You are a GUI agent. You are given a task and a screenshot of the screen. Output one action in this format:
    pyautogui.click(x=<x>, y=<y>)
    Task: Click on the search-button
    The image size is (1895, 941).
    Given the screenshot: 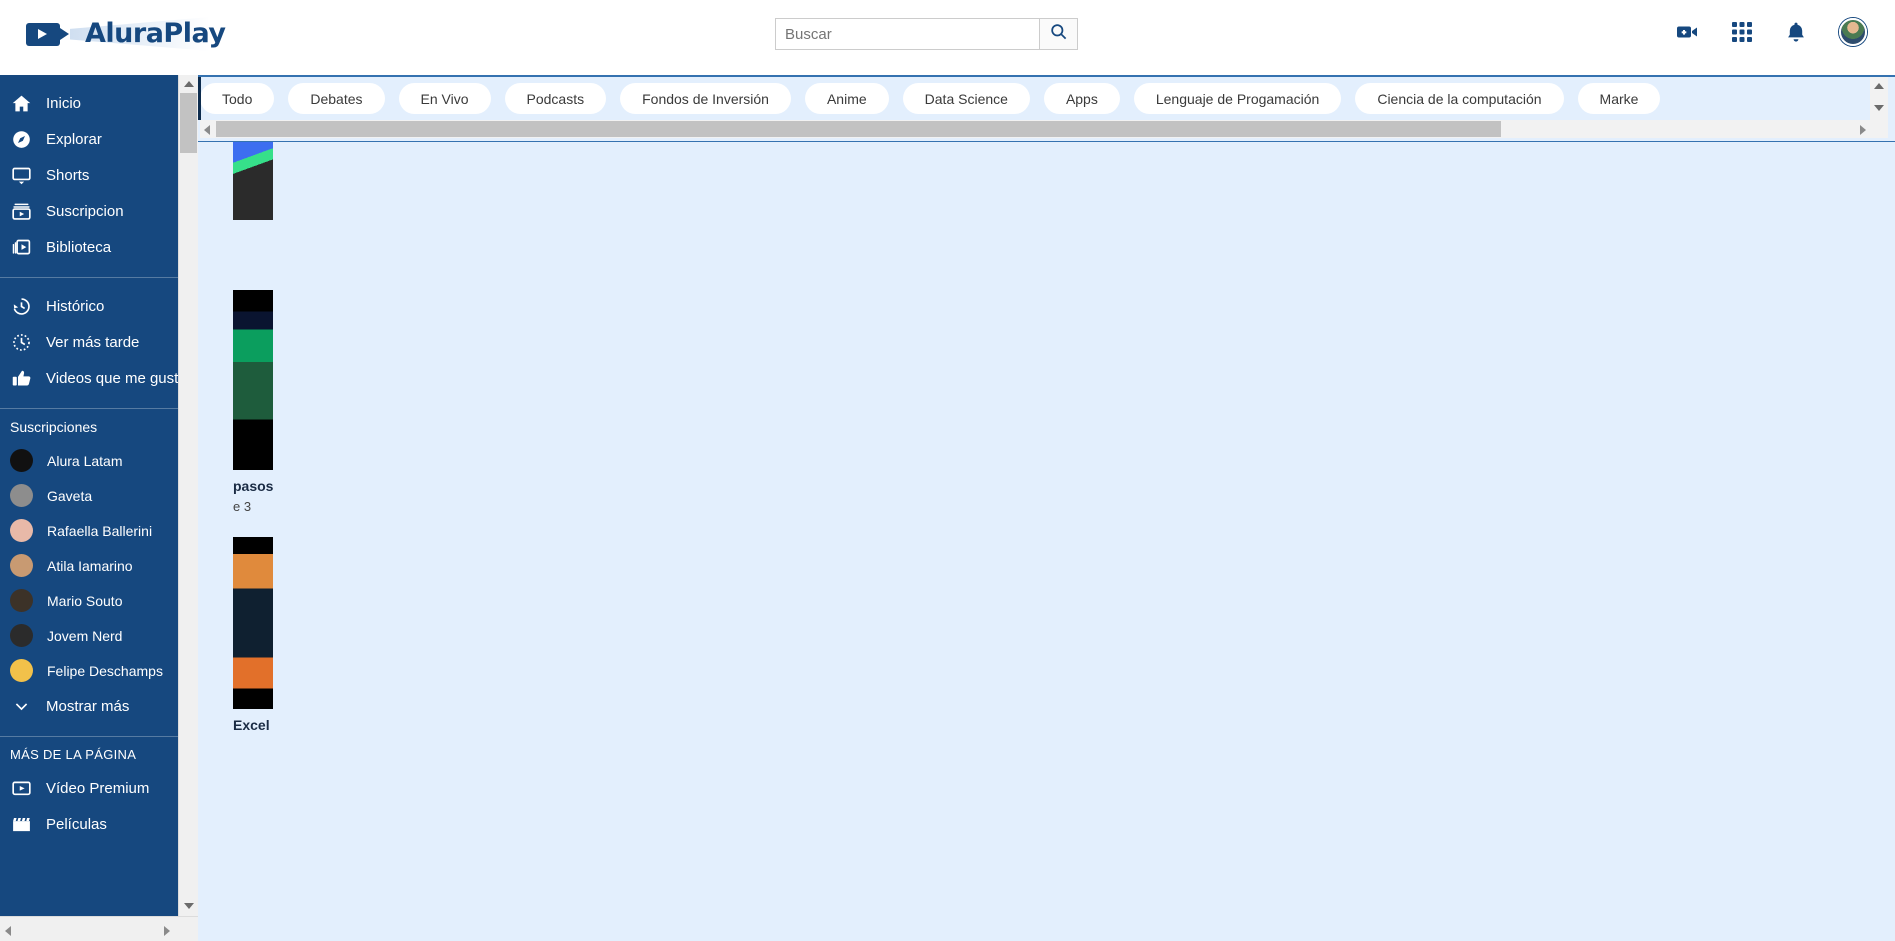 What is the action you would take?
    pyautogui.click(x=1059, y=34)
    